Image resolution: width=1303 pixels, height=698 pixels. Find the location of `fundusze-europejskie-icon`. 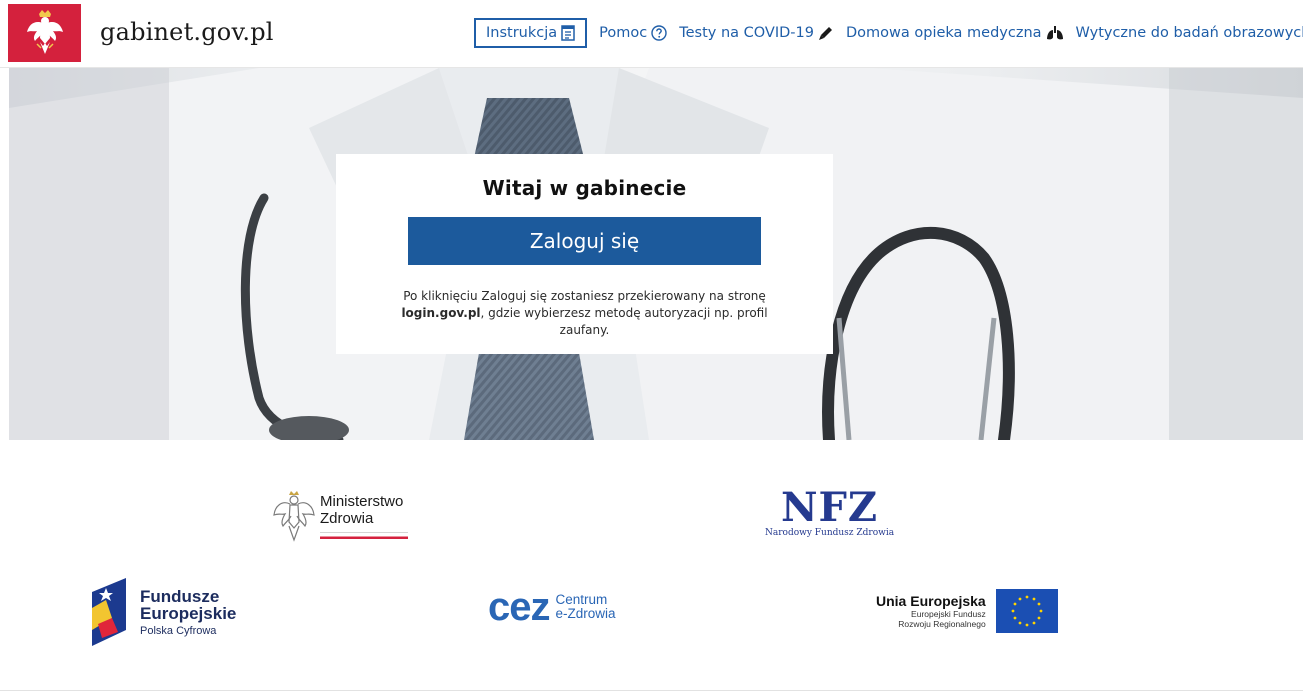

fundusze-europejskie-icon is located at coordinates (109, 612).